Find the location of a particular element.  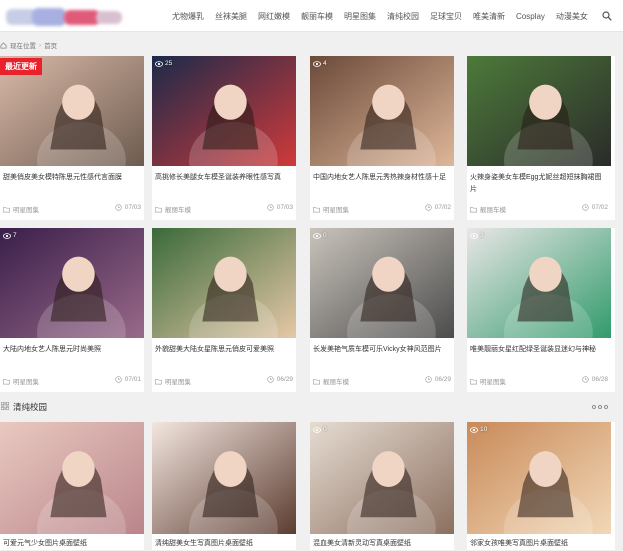

post-card: 最近更新甜美俏皮美女模特陈思元性感代言面膜 明星图集 07/03 is located at coordinates (72, 138).